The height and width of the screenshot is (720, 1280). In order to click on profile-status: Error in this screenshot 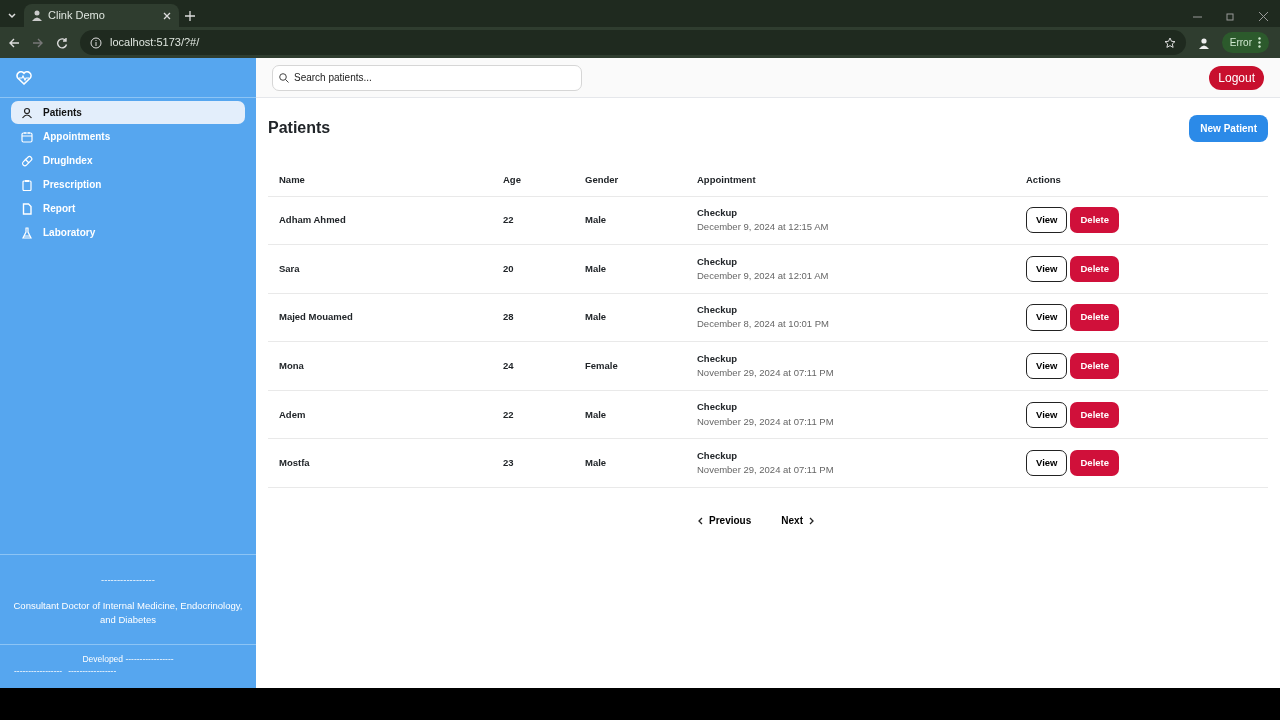, I will do `click(1245, 42)`.